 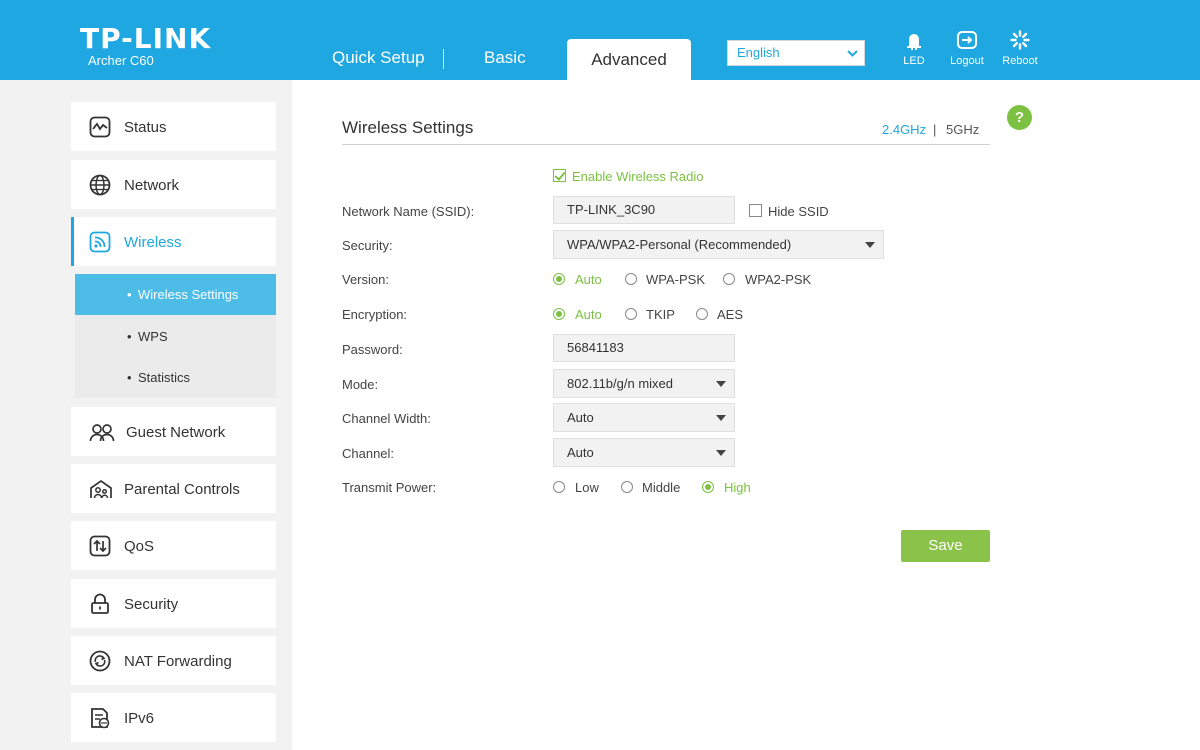 I want to click on subitem-label: WPS, so click(x=153, y=336).